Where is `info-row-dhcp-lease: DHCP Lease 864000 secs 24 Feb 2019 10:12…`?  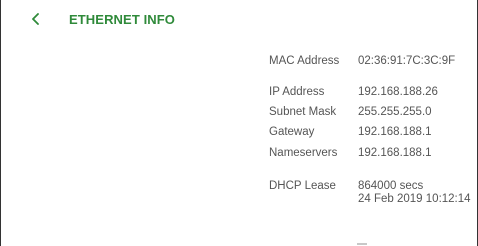 info-row-dhcp-lease: DHCP Lease 864000 secs 24 Feb 2019 10:12… is located at coordinates (373, 193).